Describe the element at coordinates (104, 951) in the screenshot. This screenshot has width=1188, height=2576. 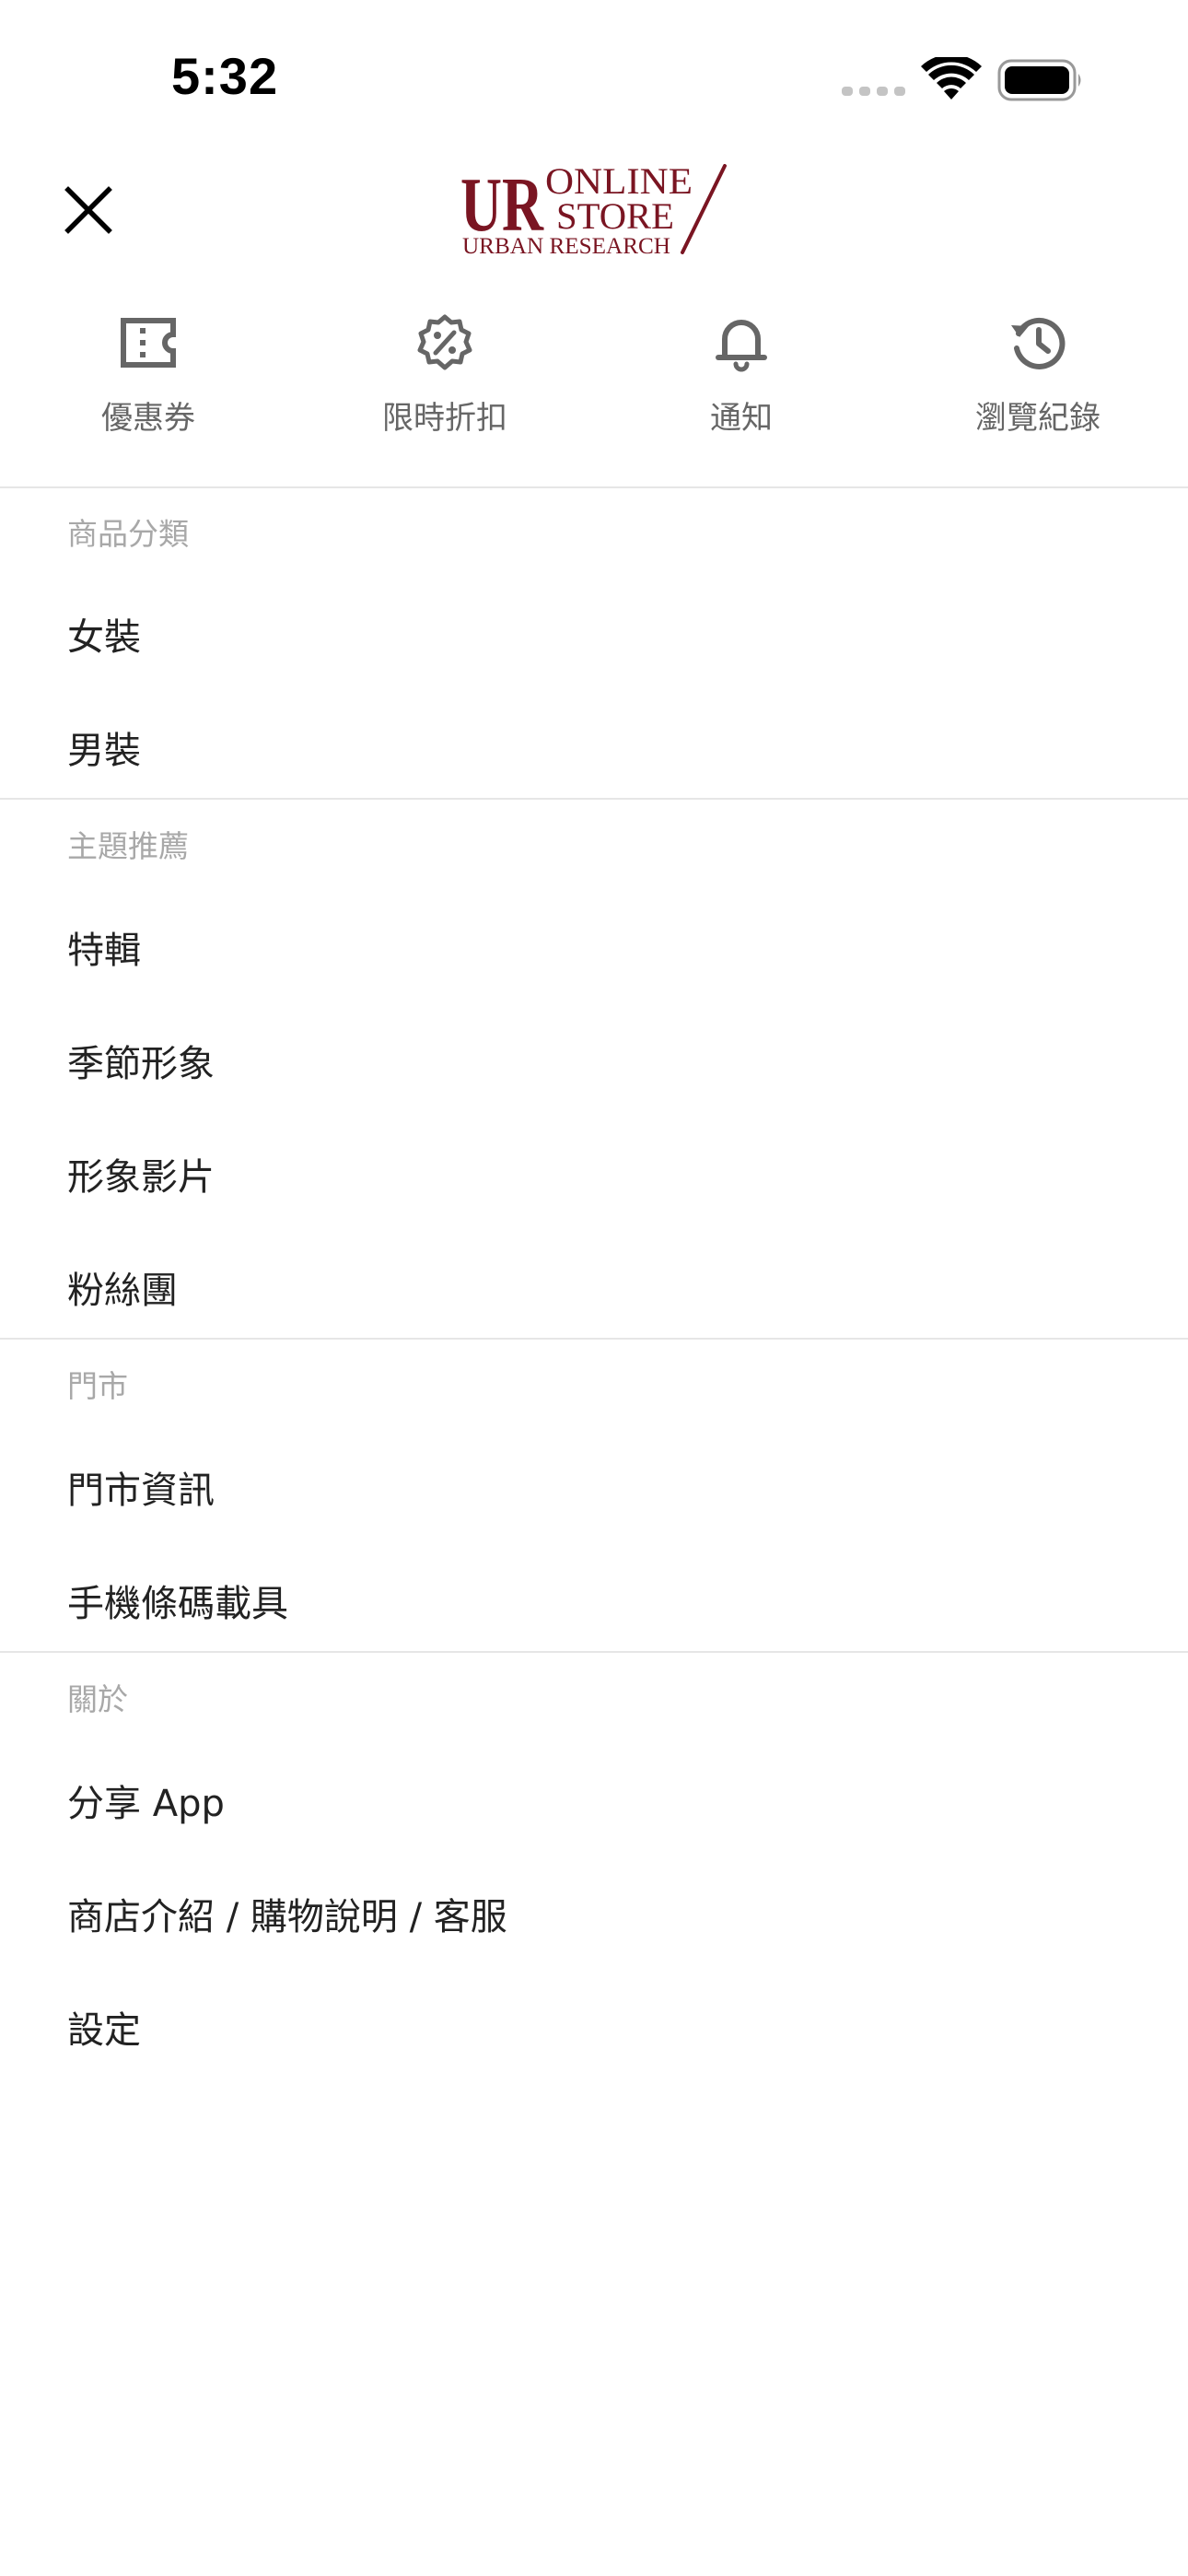
I see `menu-item-label: 特輯` at that location.